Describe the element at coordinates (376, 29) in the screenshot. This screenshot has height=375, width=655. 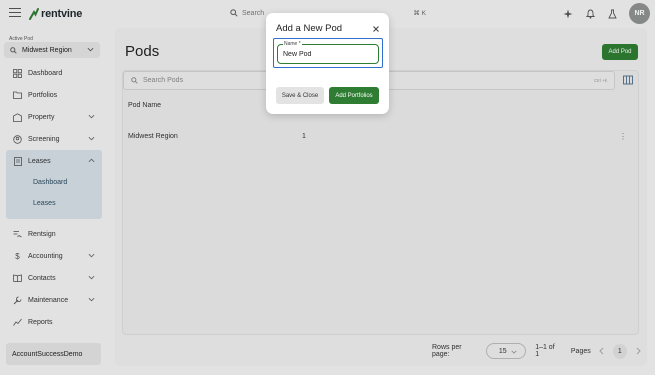
I see `close-icon` at that location.